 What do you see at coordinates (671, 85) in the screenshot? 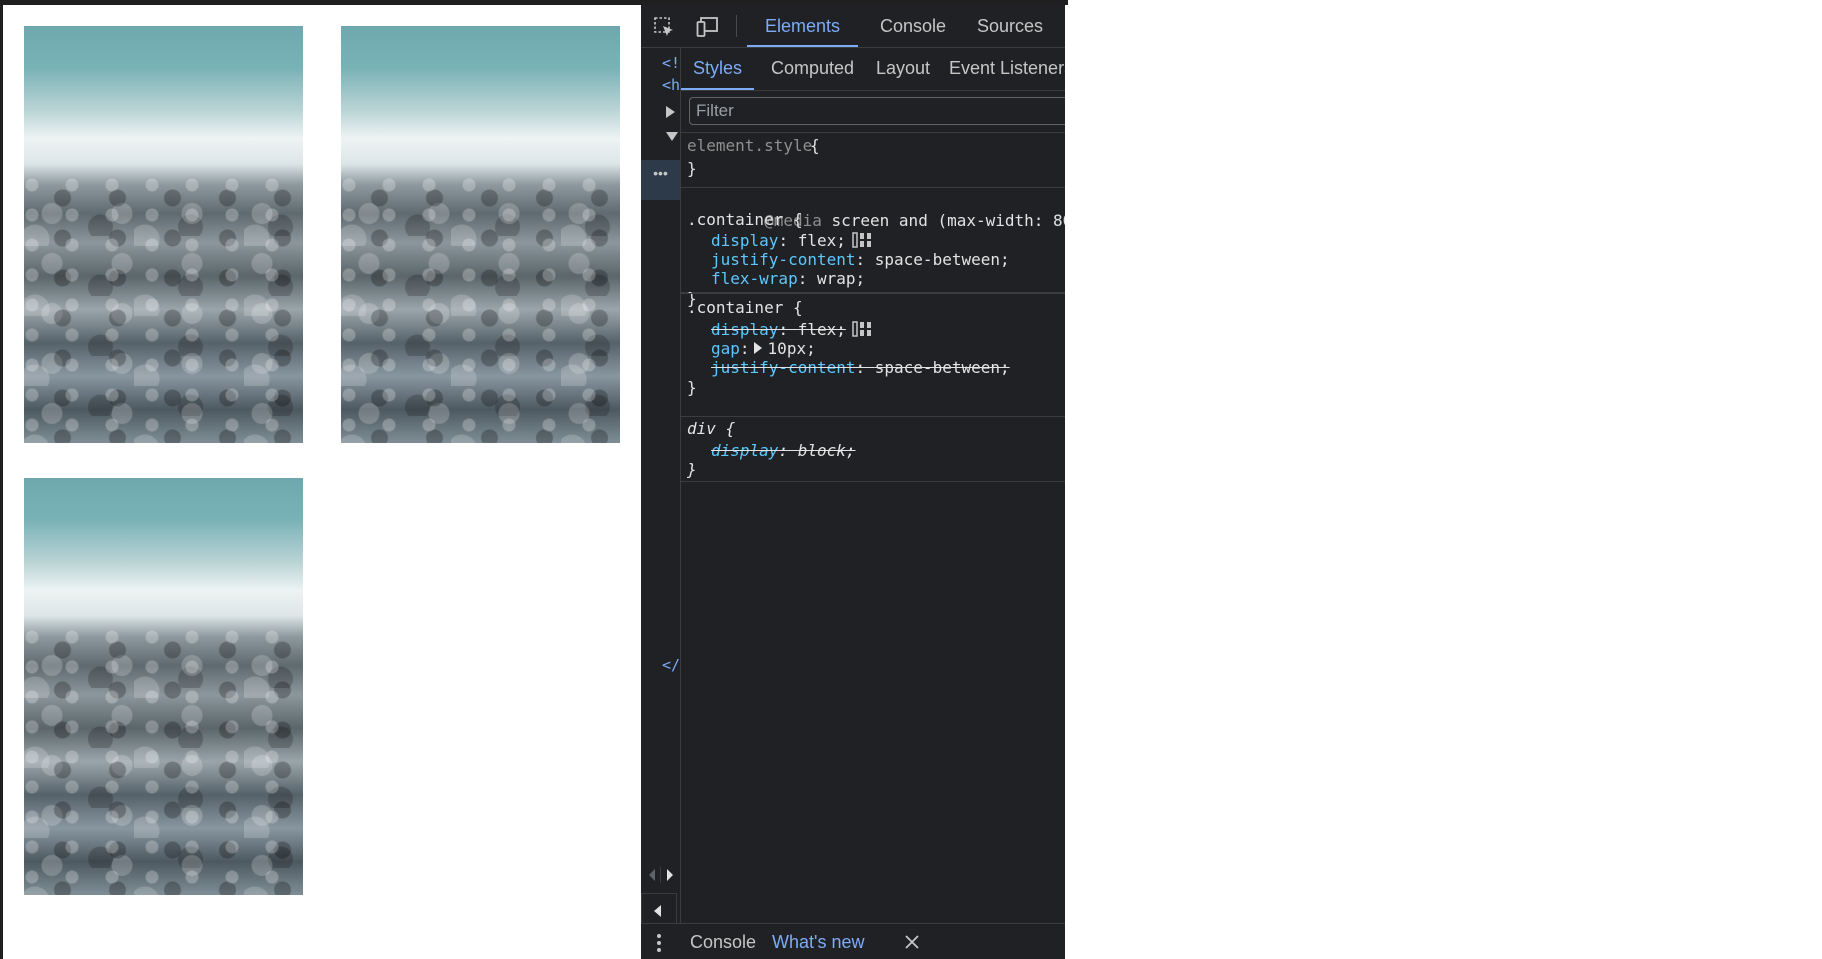
I see `dom-html-line: <h` at bounding box center [671, 85].